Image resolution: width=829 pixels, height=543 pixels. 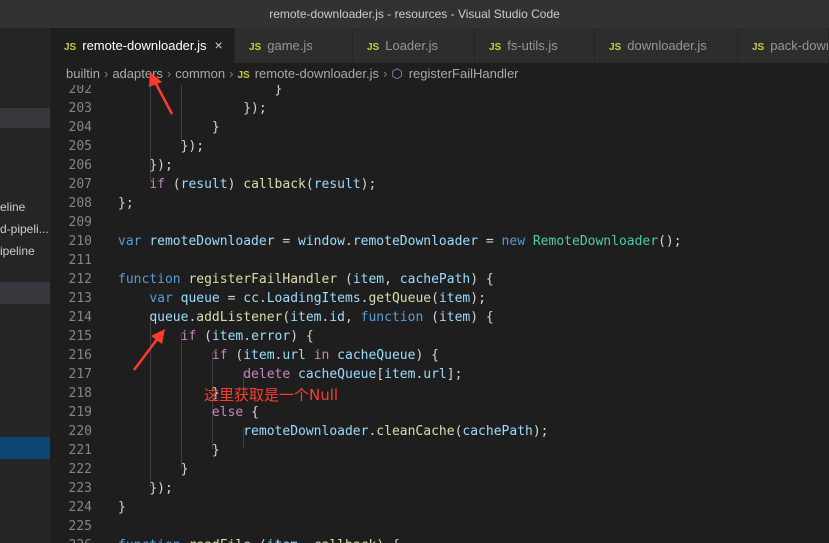 What do you see at coordinates (25, 207) in the screenshot?
I see `explorer-item: eline` at bounding box center [25, 207].